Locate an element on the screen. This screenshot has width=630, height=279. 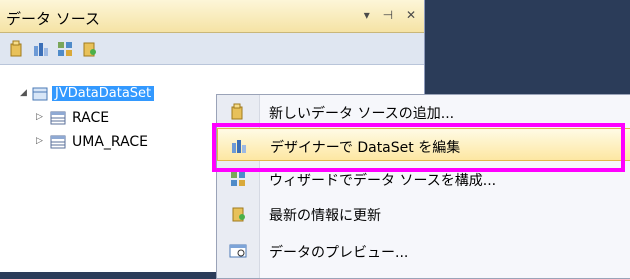
configure-icon is located at coordinates (65, 49).